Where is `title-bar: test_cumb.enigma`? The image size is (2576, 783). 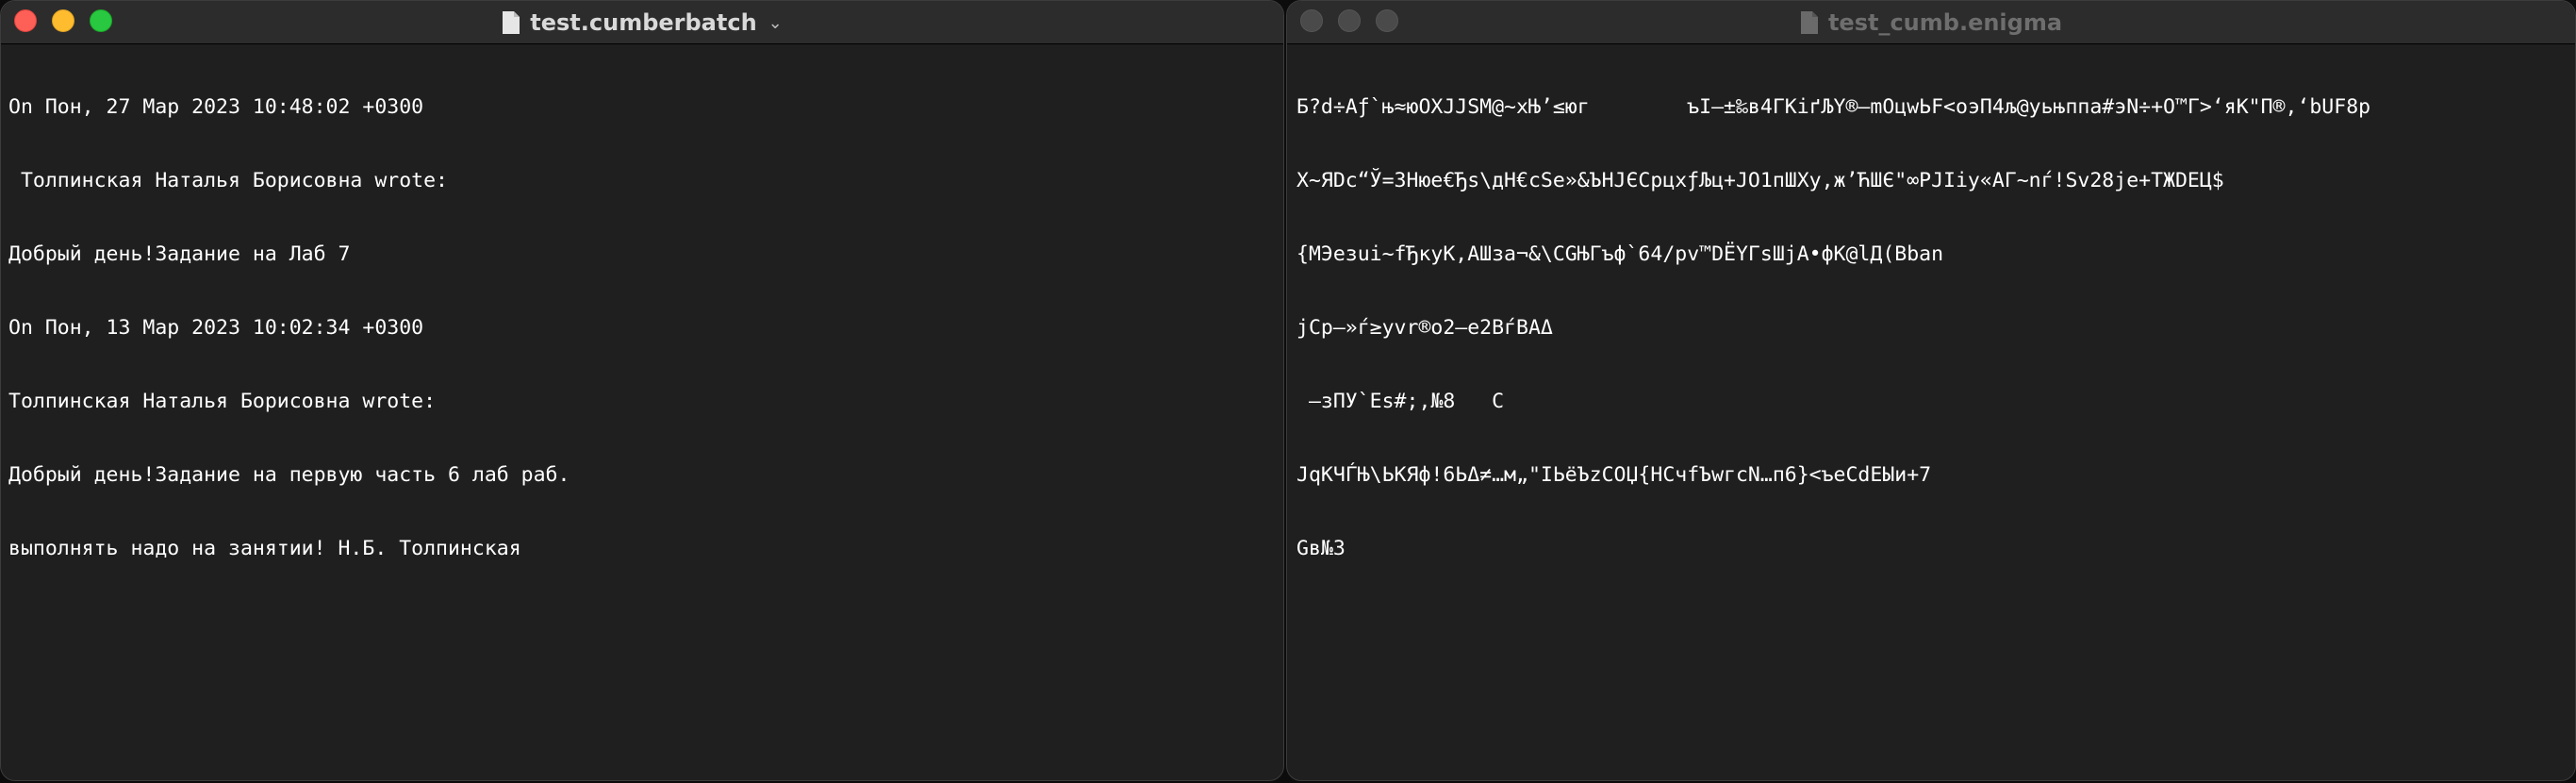
title-bar: test_cumb.enigma is located at coordinates (1931, 22).